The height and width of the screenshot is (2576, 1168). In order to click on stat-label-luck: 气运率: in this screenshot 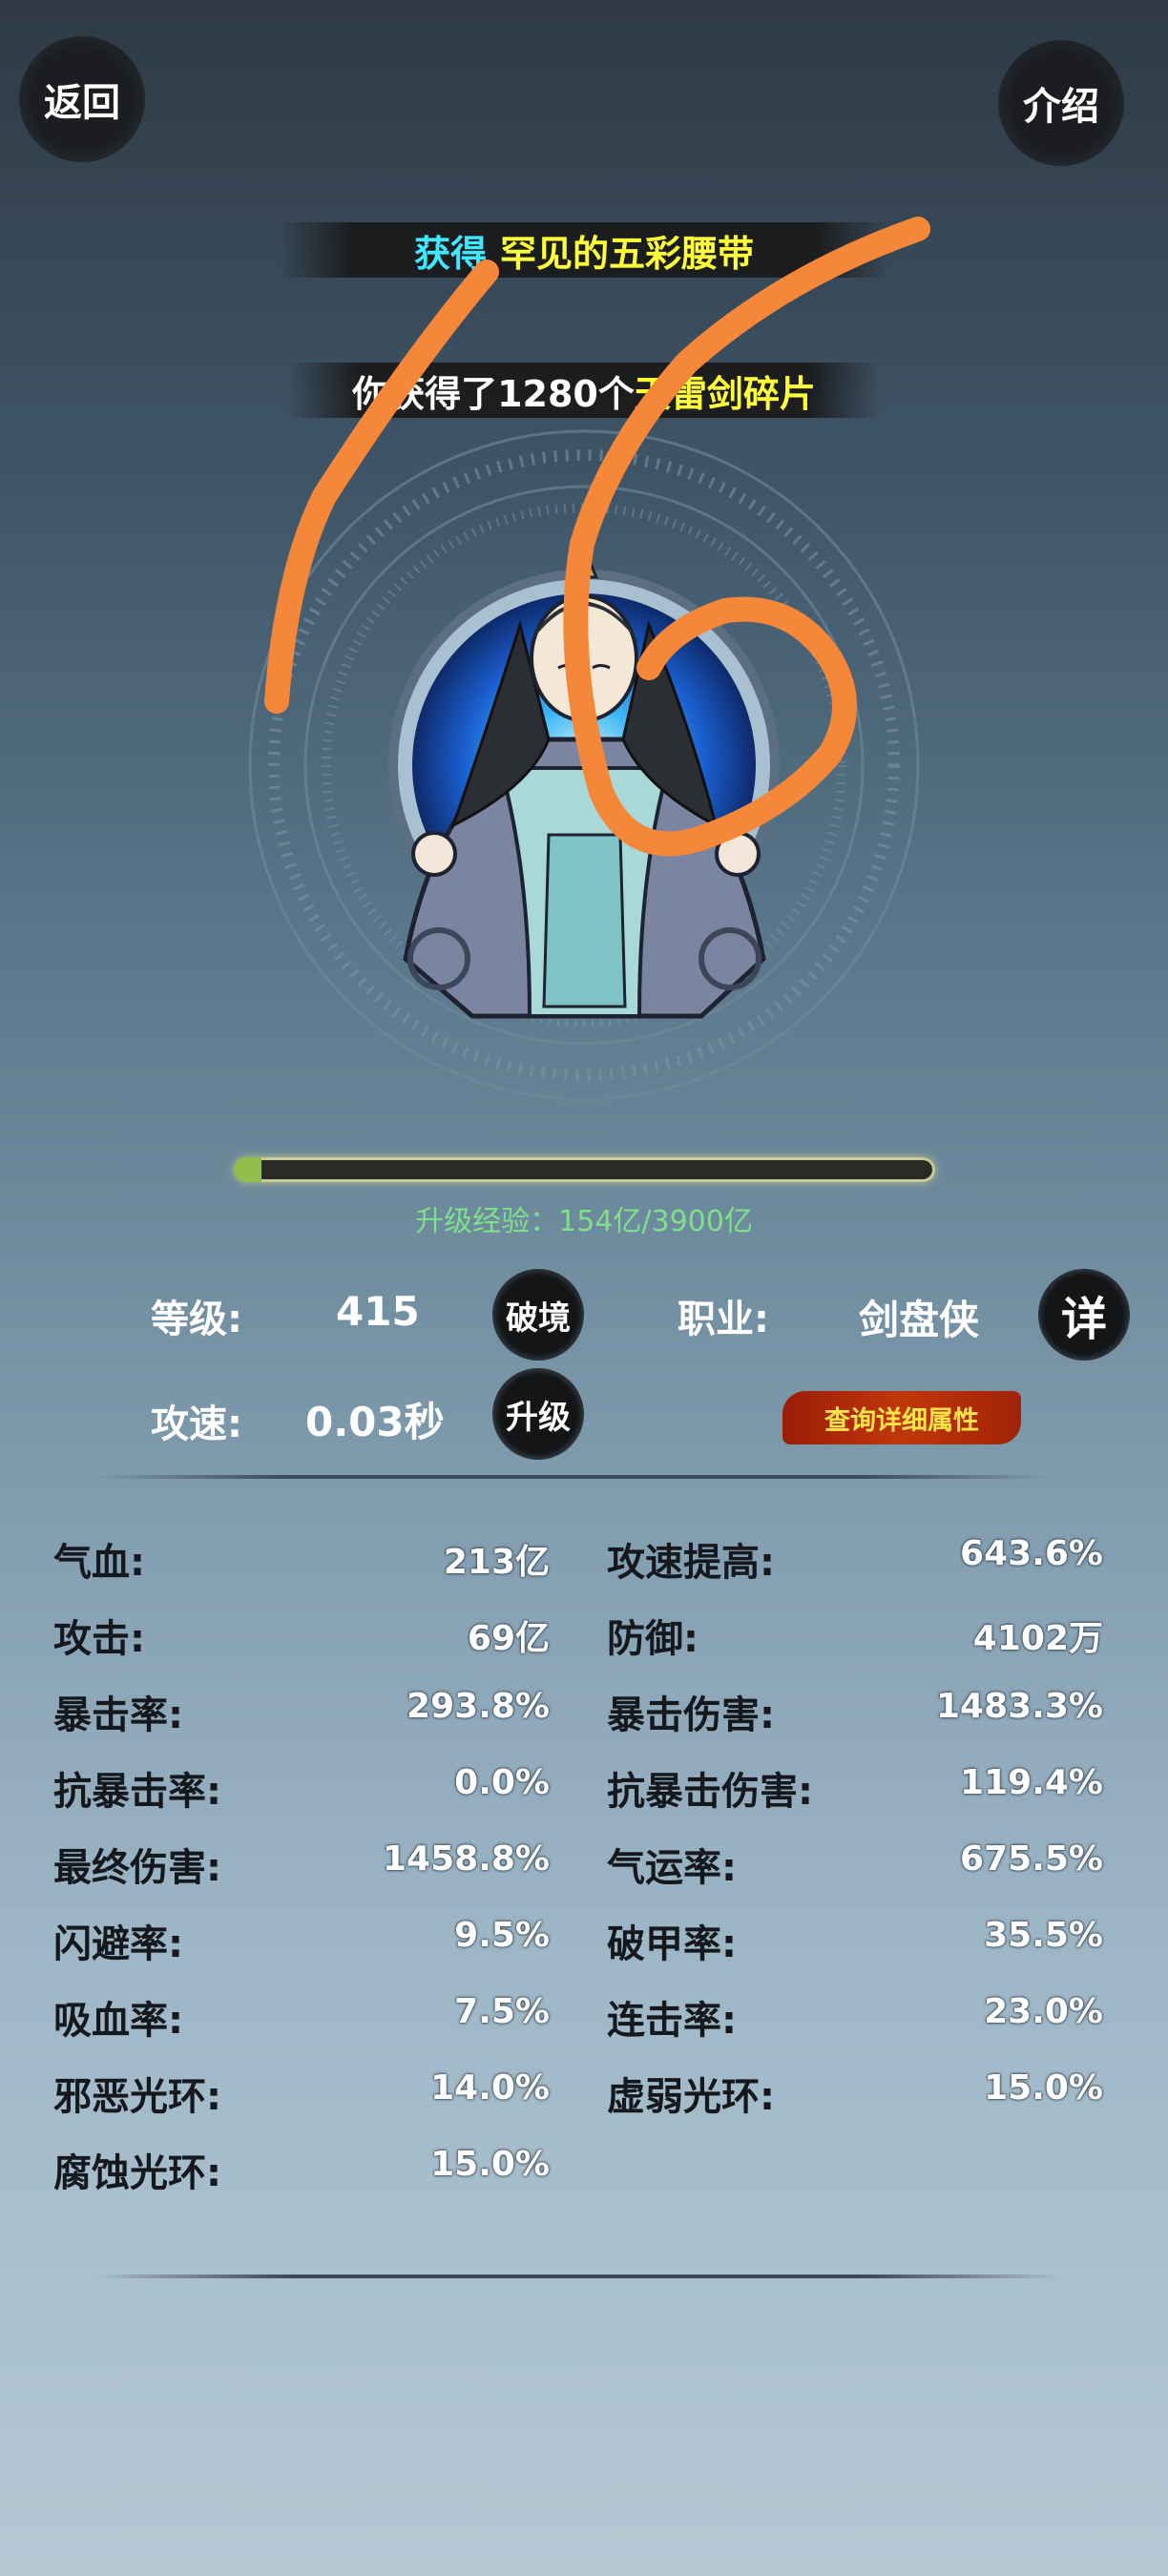, I will do `click(672, 1868)`.